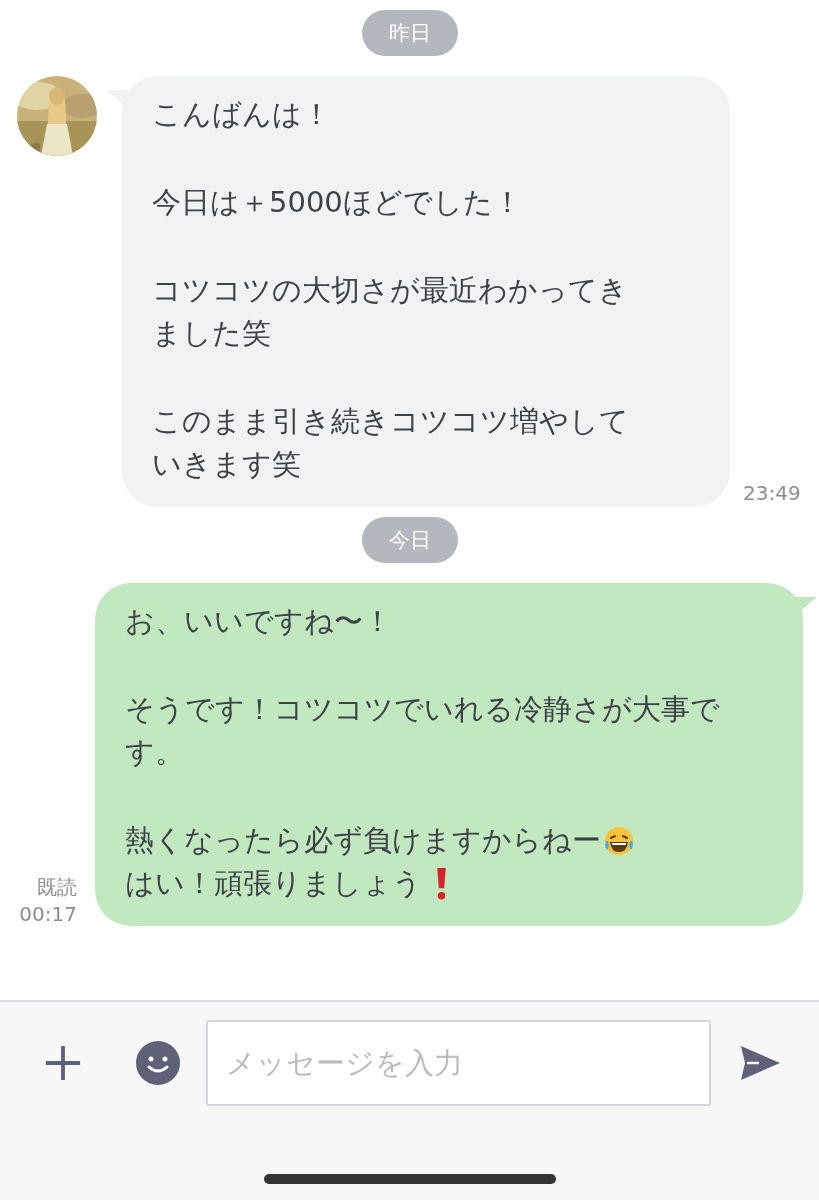  What do you see at coordinates (154, 752) in the screenshot?
I see `message-text: す。` at bounding box center [154, 752].